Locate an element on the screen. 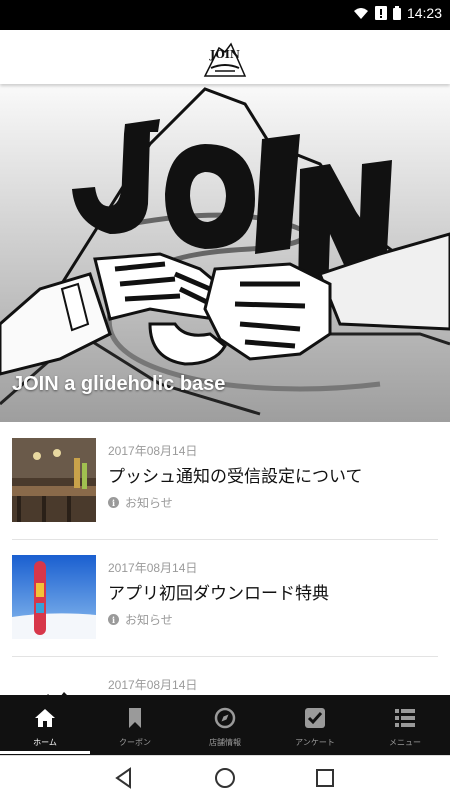 The width and height of the screenshot is (450, 801). battery-icon is located at coordinates (396, 13).